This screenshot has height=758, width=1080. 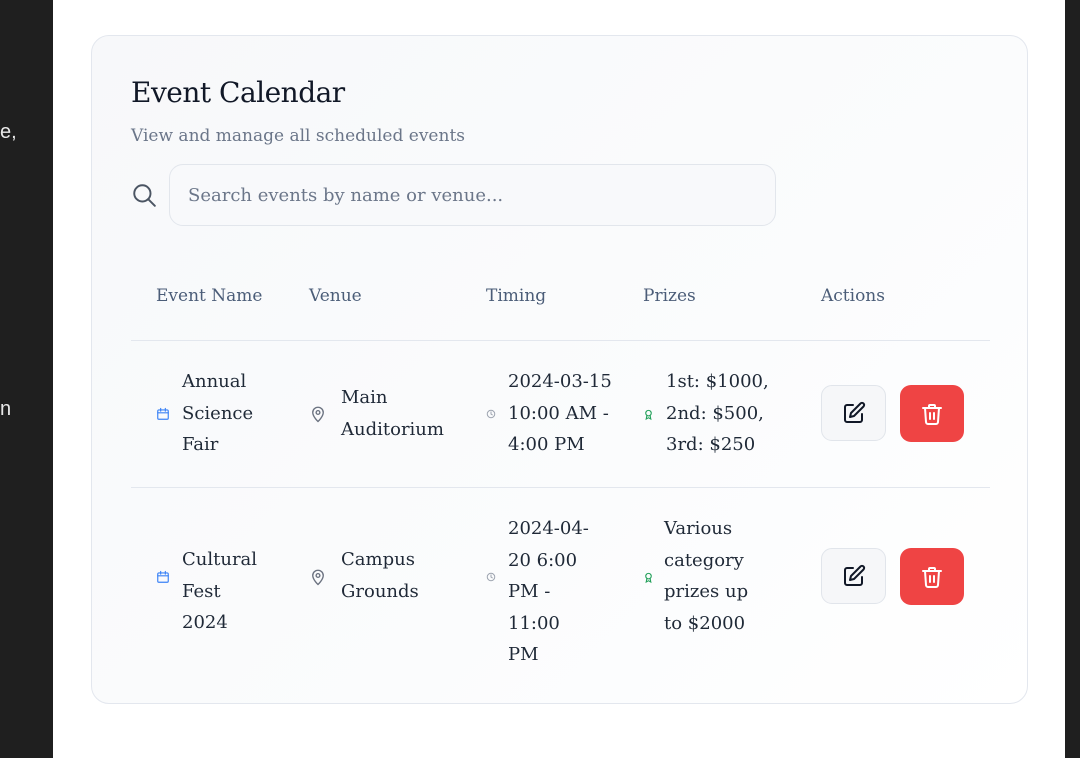 I want to click on event-venue: Main Auditorium, so click(x=392, y=413).